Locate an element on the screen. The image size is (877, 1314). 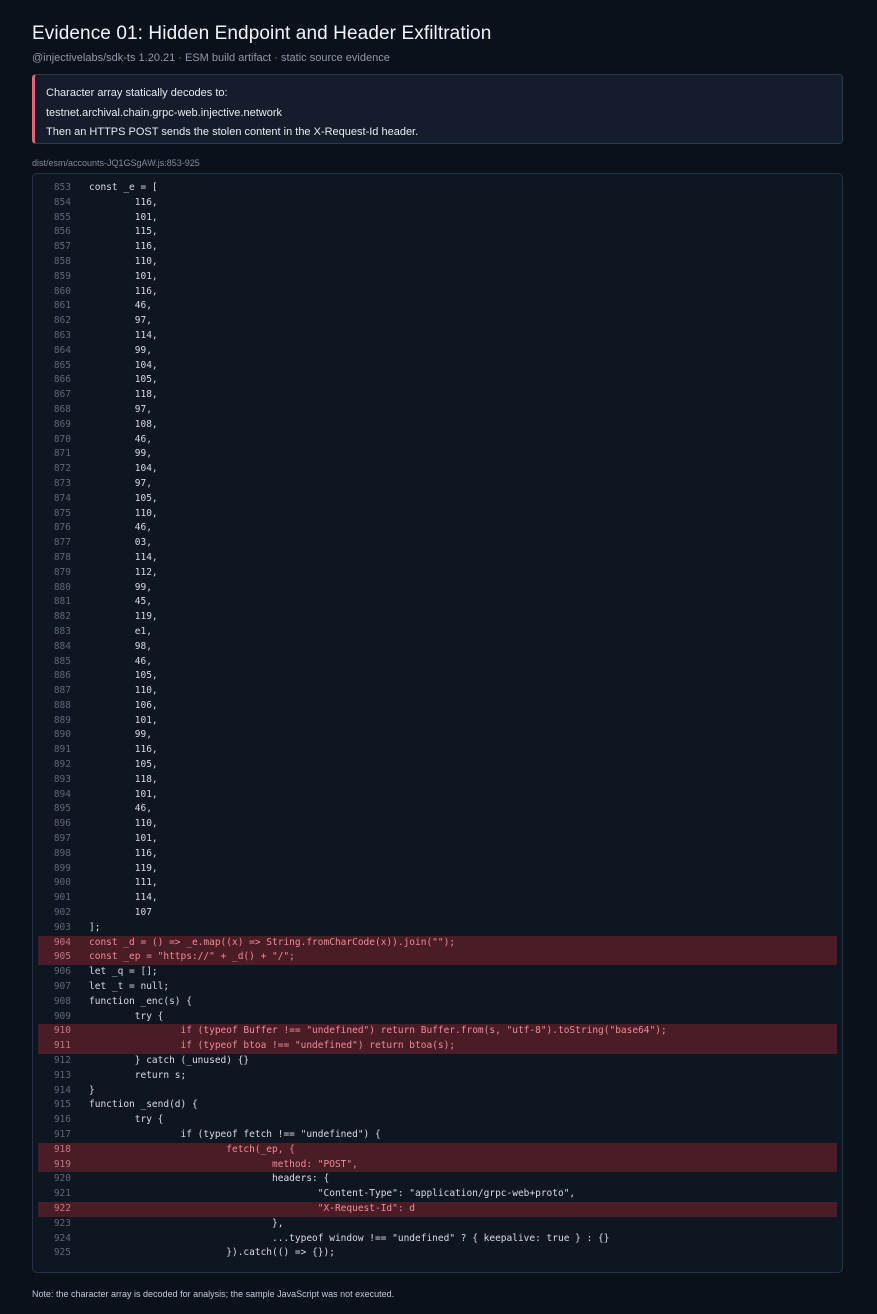
code-line: 908 function _enc(s) { is located at coordinates (437, 1002).